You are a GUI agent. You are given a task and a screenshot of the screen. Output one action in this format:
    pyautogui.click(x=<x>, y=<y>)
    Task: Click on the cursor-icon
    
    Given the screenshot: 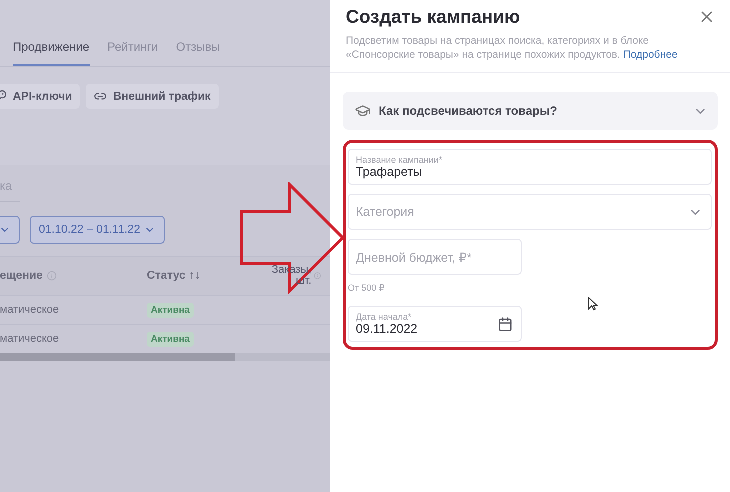 What is the action you would take?
    pyautogui.click(x=593, y=304)
    